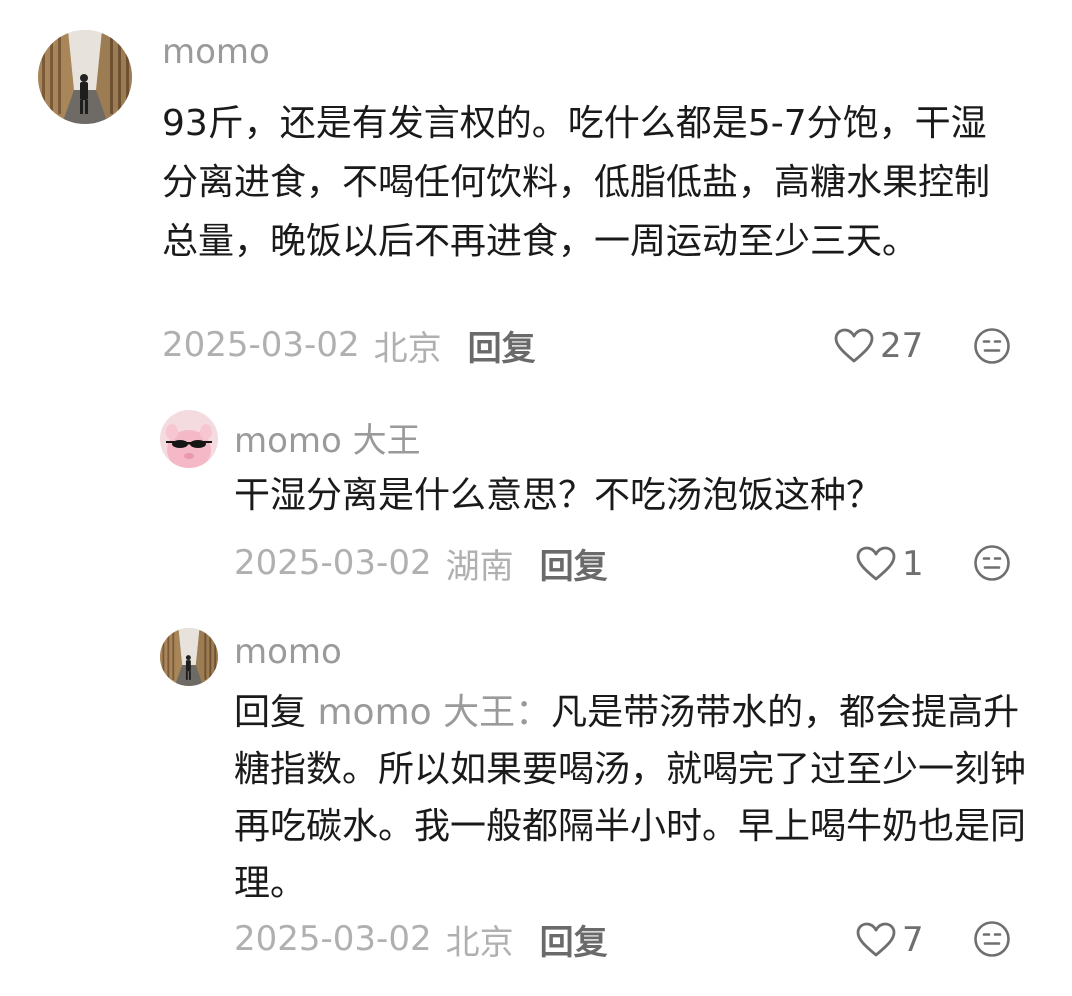 This screenshot has width=1072, height=996. I want to click on reply-target-username: momo 大王：, so click(434, 712).